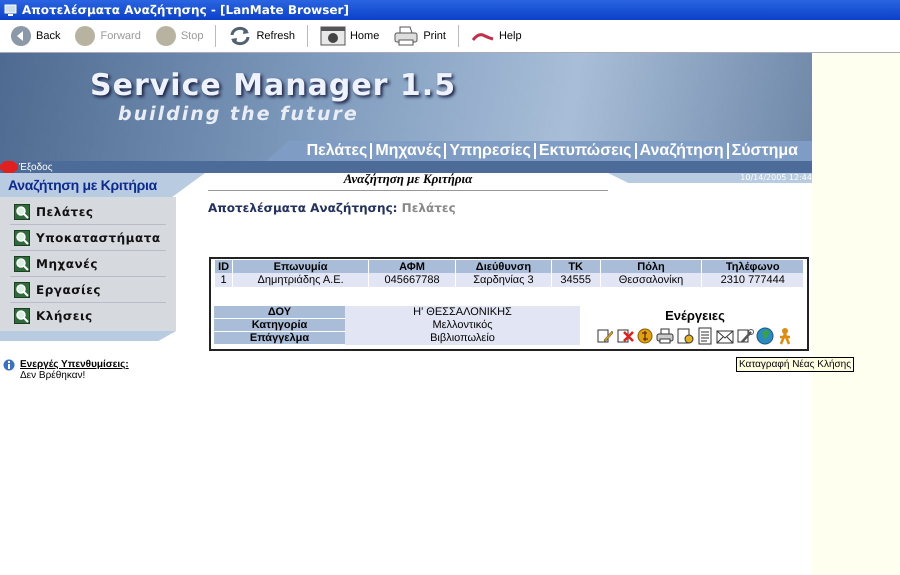  What do you see at coordinates (412, 266) in the screenshot?
I see `column-header: ΑΦΜ` at bounding box center [412, 266].